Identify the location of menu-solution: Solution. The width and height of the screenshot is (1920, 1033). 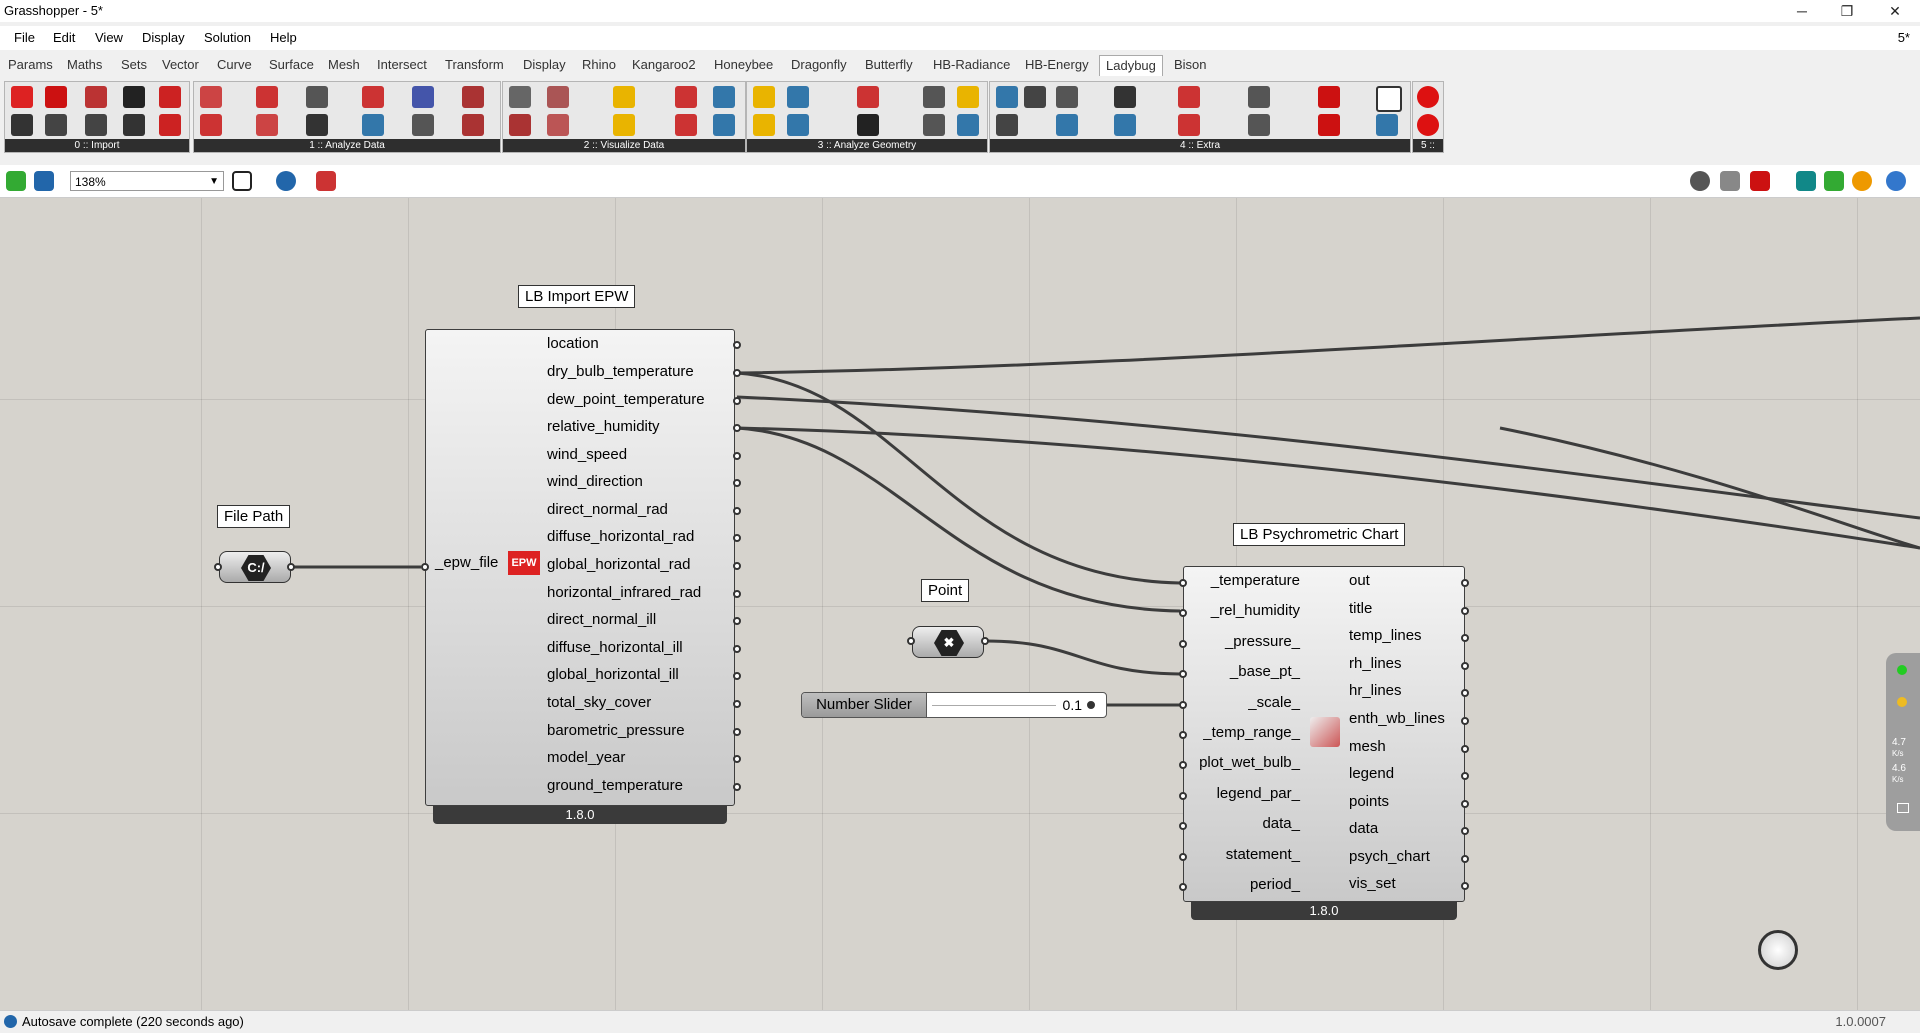
(227, 37).